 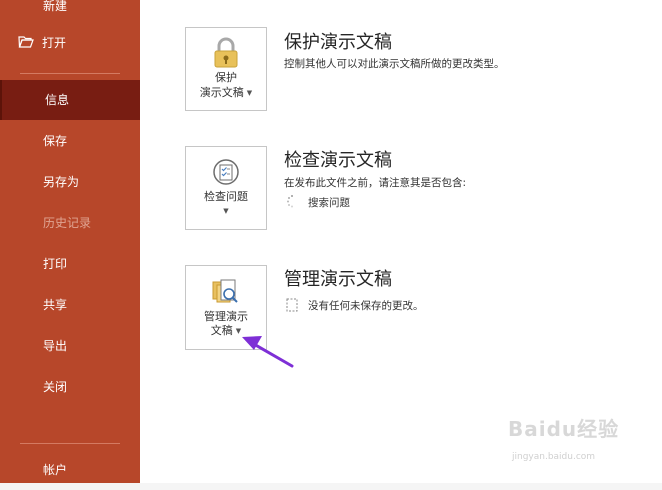 I want to click on protect-description: 控制其他人可以对此演示文稿所做的更改类型。, so click(x=394, y=64).